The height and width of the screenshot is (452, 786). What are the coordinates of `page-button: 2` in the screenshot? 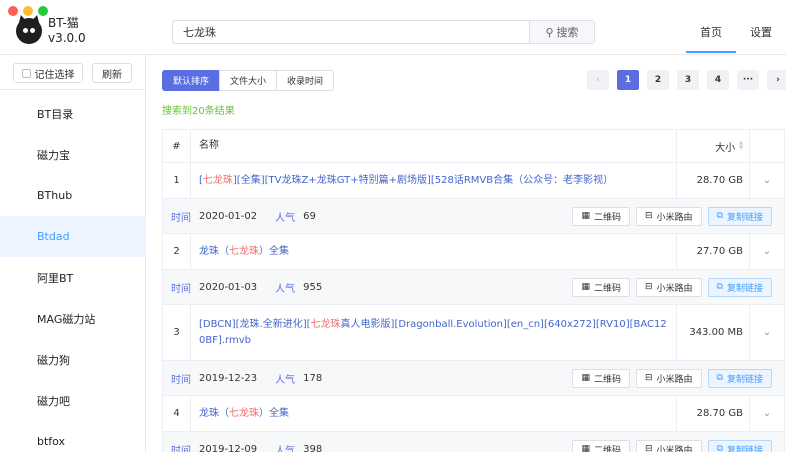 It's located at (658, 80).